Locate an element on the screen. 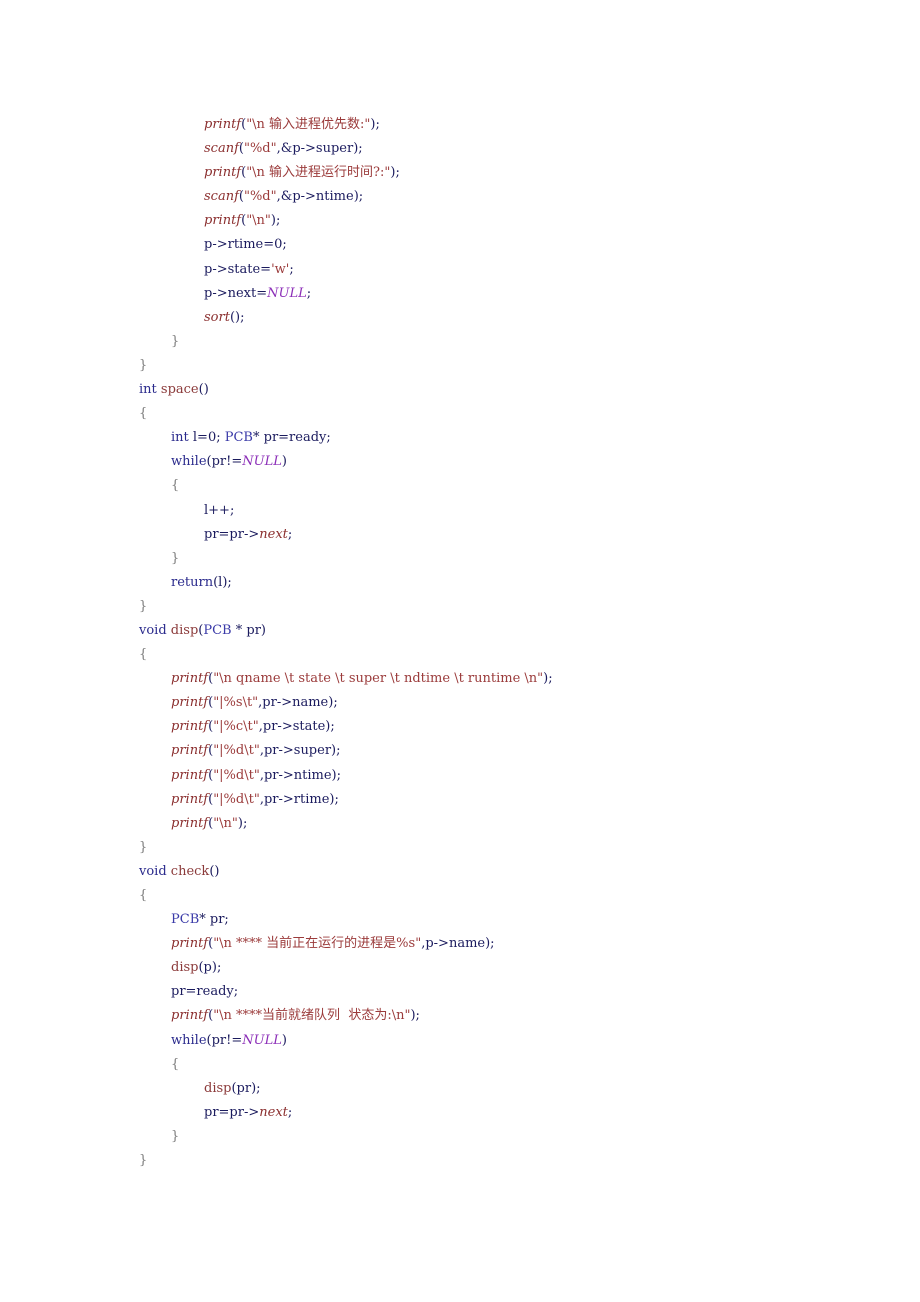  code-line: void check() is located at coordinates (346, 872).